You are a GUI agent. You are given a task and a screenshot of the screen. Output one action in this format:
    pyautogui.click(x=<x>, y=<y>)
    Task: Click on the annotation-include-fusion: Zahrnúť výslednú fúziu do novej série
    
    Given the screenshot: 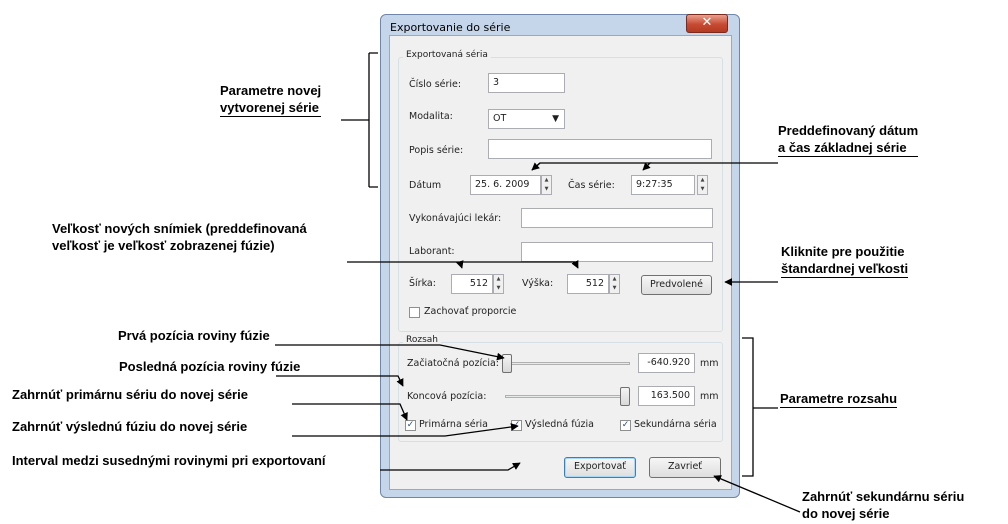 What is the action you would take?
    pyautogui.click(x=130, y=426)
    